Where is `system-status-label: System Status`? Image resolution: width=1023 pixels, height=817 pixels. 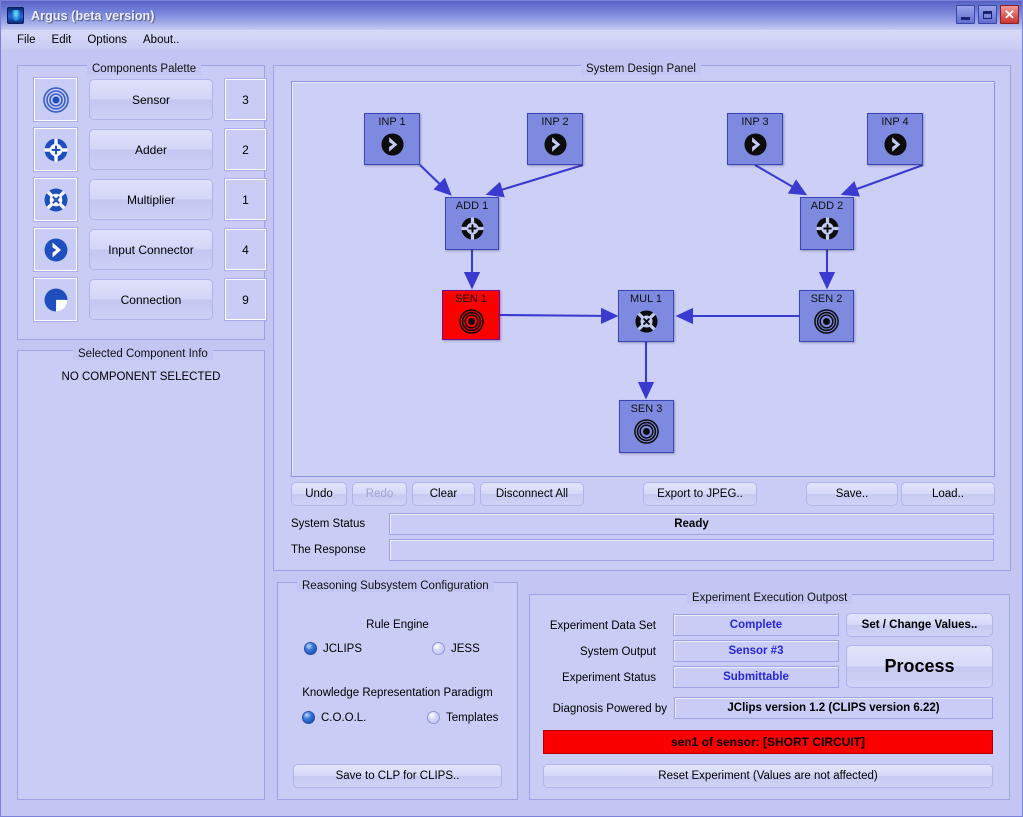
system-status-label: System Status is located at coordinates (328, 524).